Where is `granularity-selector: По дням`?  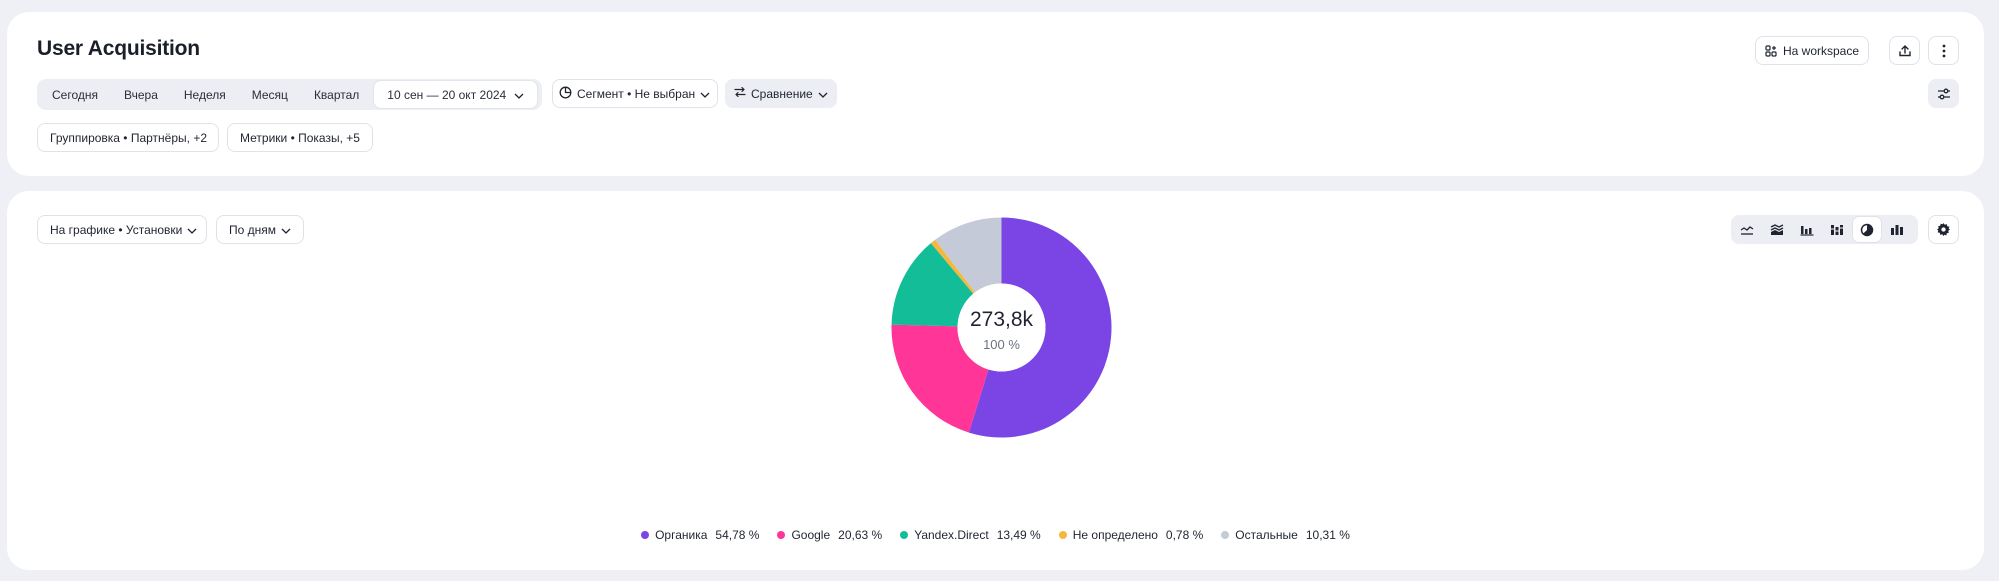
granularity-selector: По дням is located at coordinates (260, 229).